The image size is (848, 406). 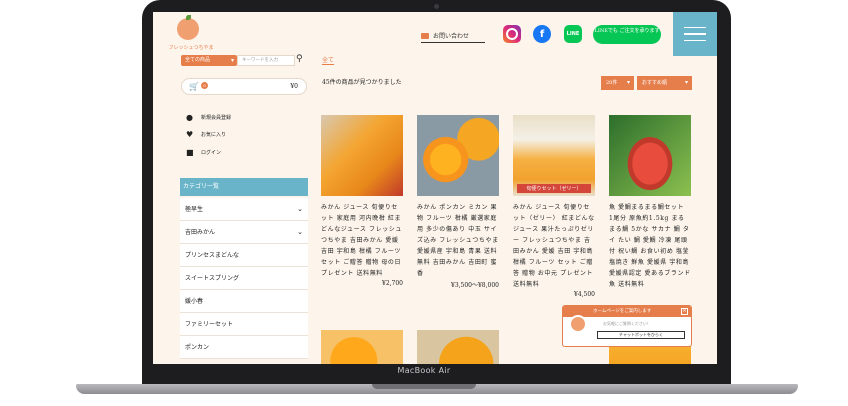 I want to click on register-label: 新規会員登録, so click(x=216, y=118).